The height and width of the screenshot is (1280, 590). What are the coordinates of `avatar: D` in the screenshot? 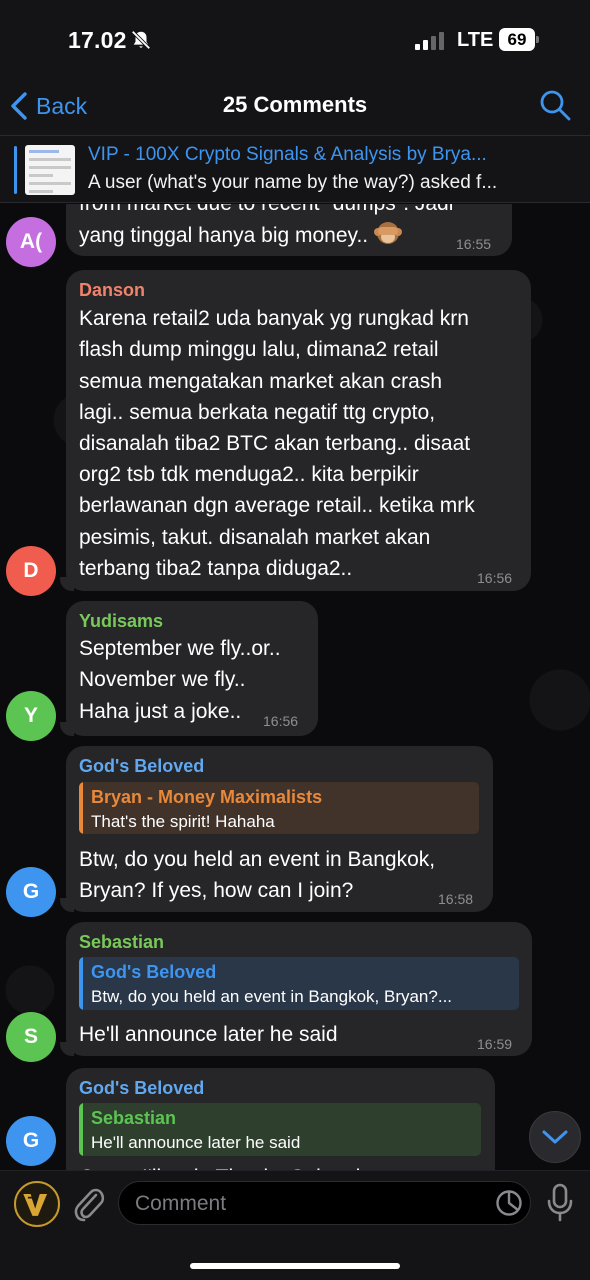 It's located at (31, 571).